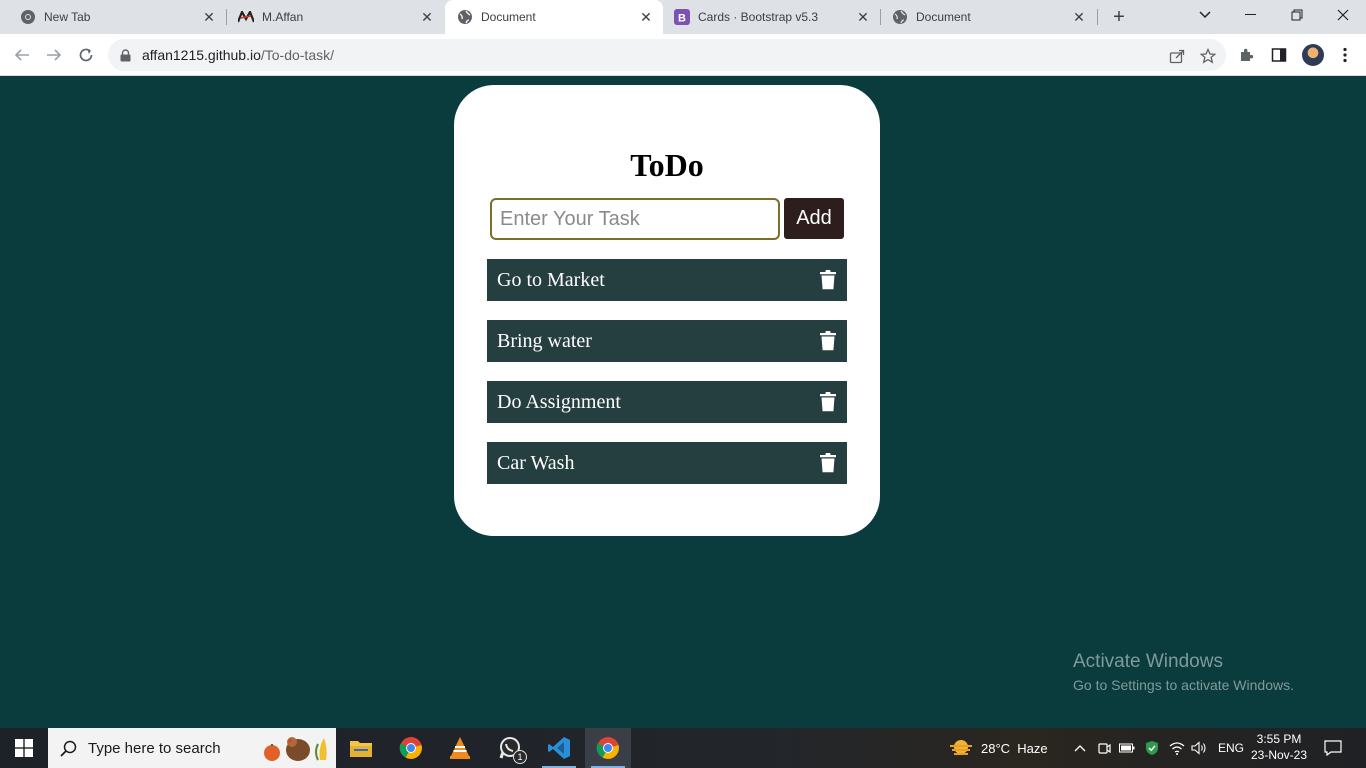  I want to click on start-button, so click(24, 748).